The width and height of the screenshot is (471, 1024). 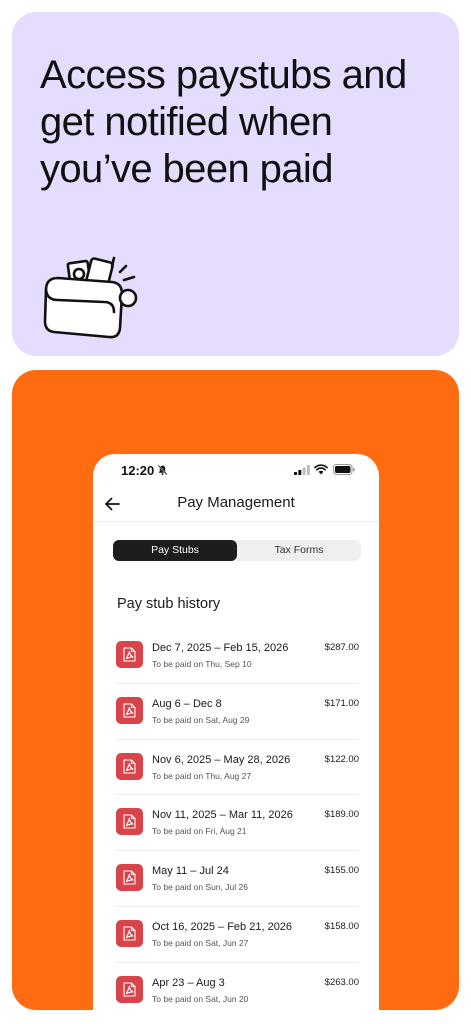 What do you see at coordinates (236, 502) in the screenshot?
I see `page-title: Pay Management` at bounding box center [236, 502].